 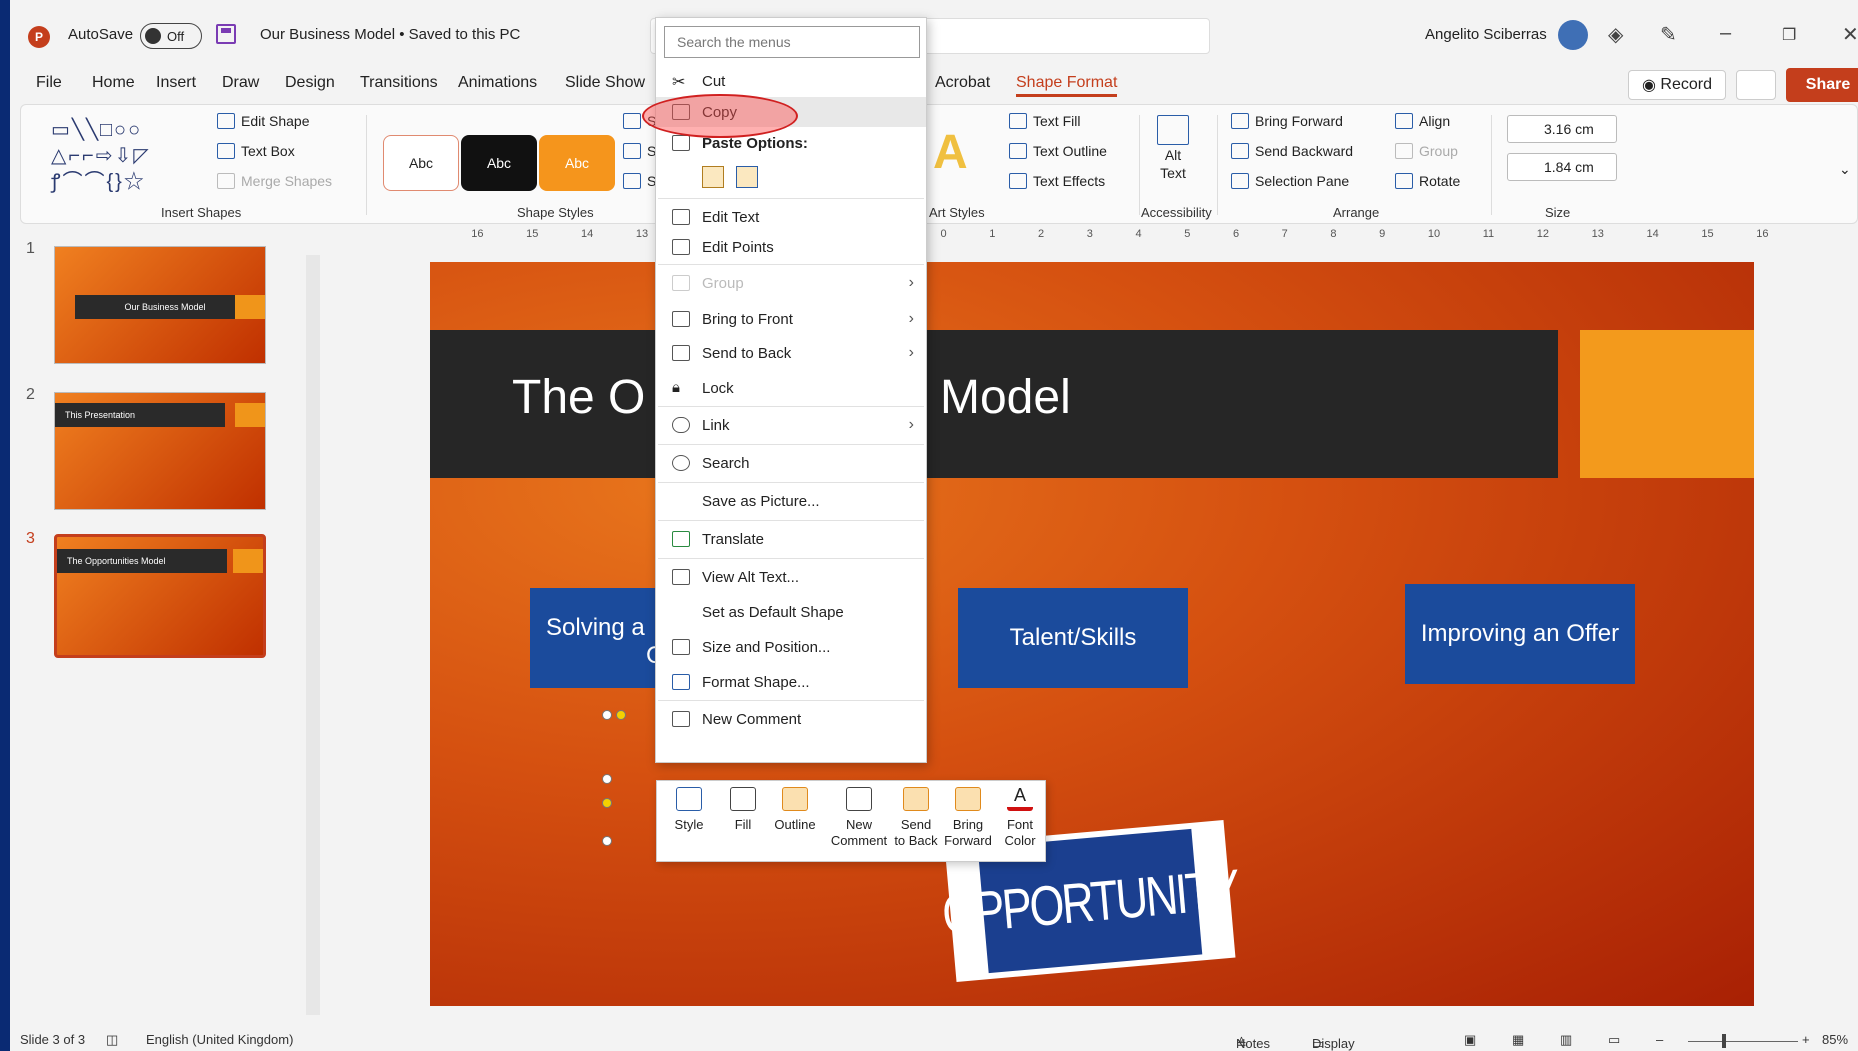 I want to click on zoom-in-icon: +, so click(x=1806, y=1039).